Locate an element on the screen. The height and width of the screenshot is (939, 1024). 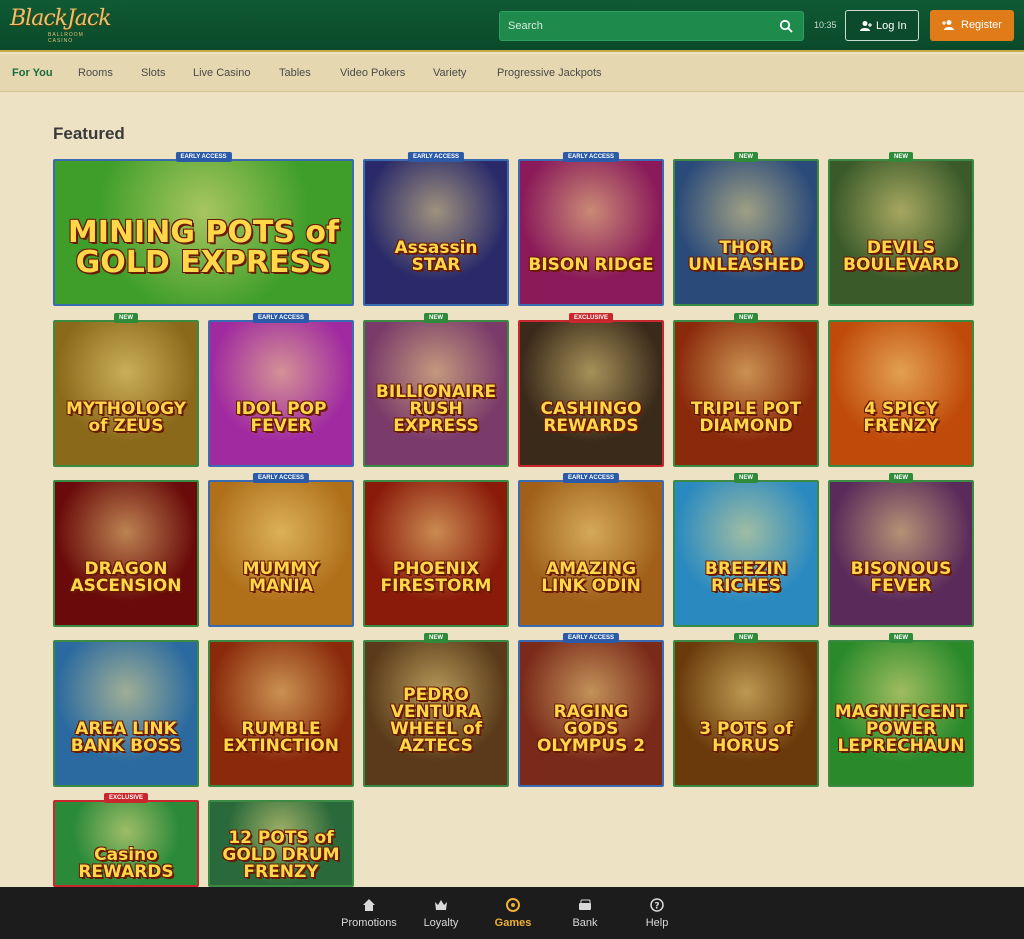
game-tile: CASHINGO REWARDS is located at coordinates (591, 393).